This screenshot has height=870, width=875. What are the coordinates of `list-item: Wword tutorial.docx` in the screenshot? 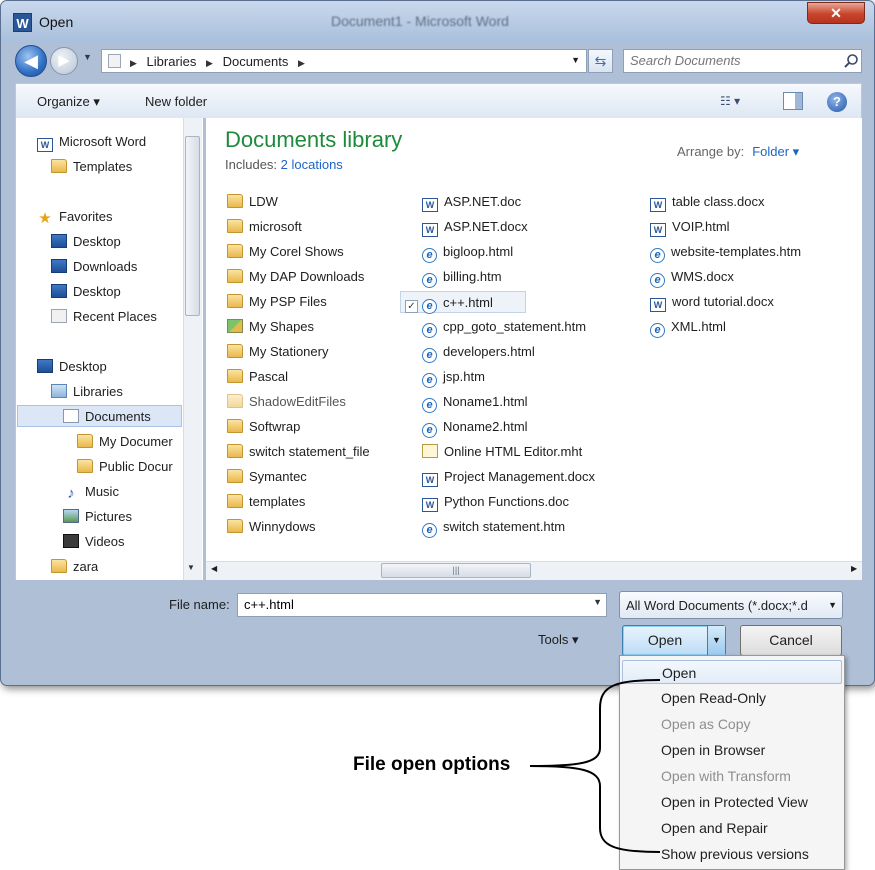 It's located at (712, 302).